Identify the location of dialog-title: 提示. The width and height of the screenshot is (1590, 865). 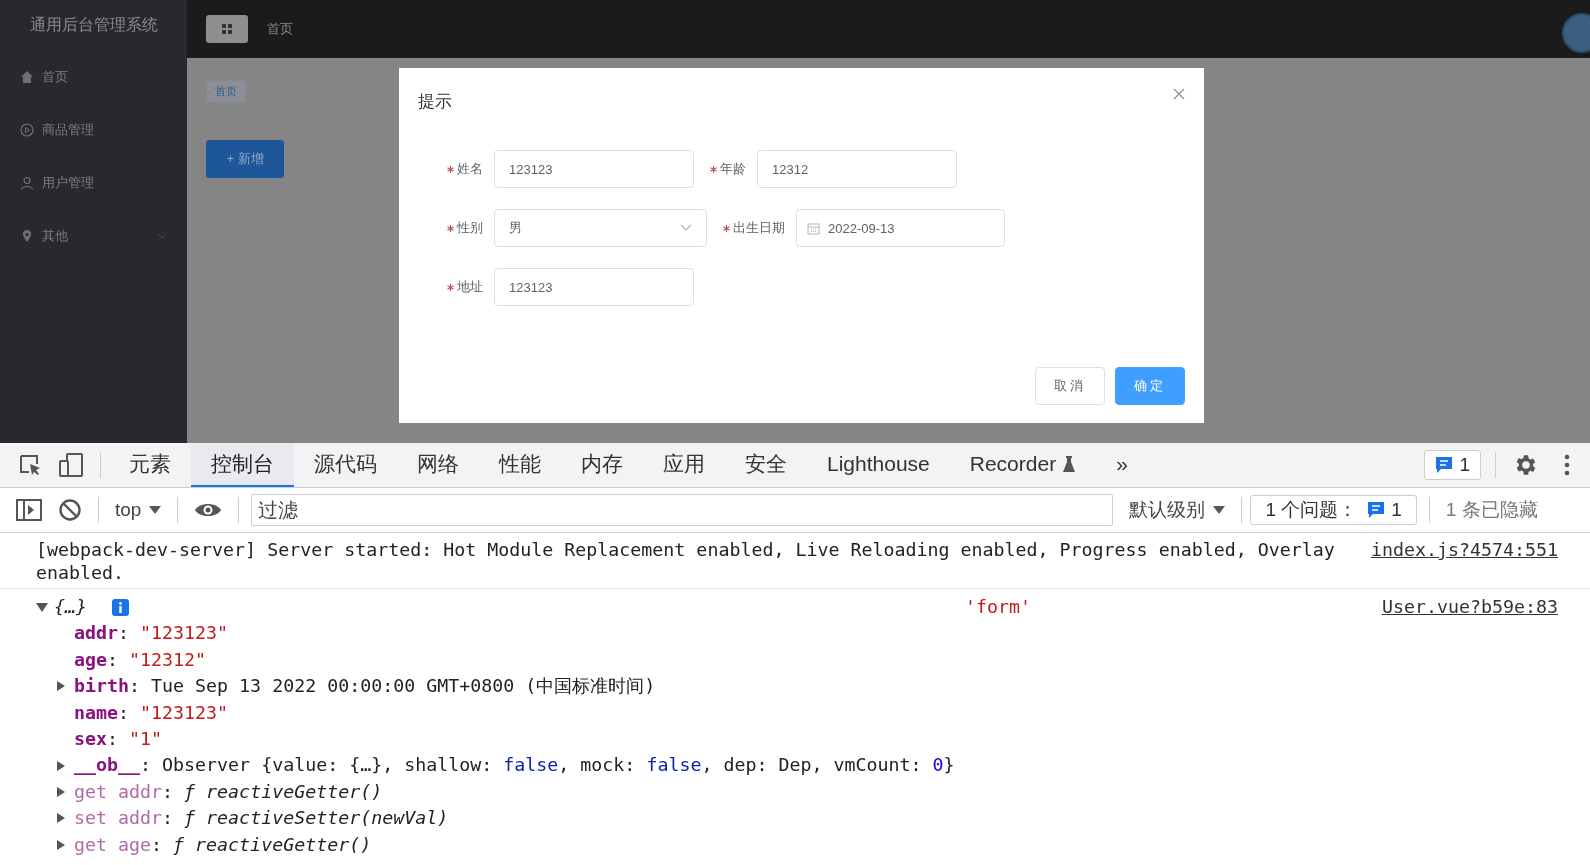
(435, 102).